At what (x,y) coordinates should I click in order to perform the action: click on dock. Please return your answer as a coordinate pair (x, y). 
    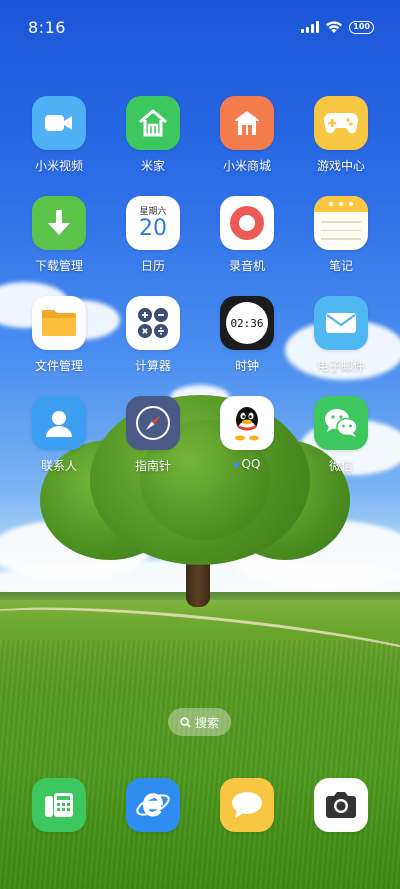
    Looking at the image, I should click on (200, 805).